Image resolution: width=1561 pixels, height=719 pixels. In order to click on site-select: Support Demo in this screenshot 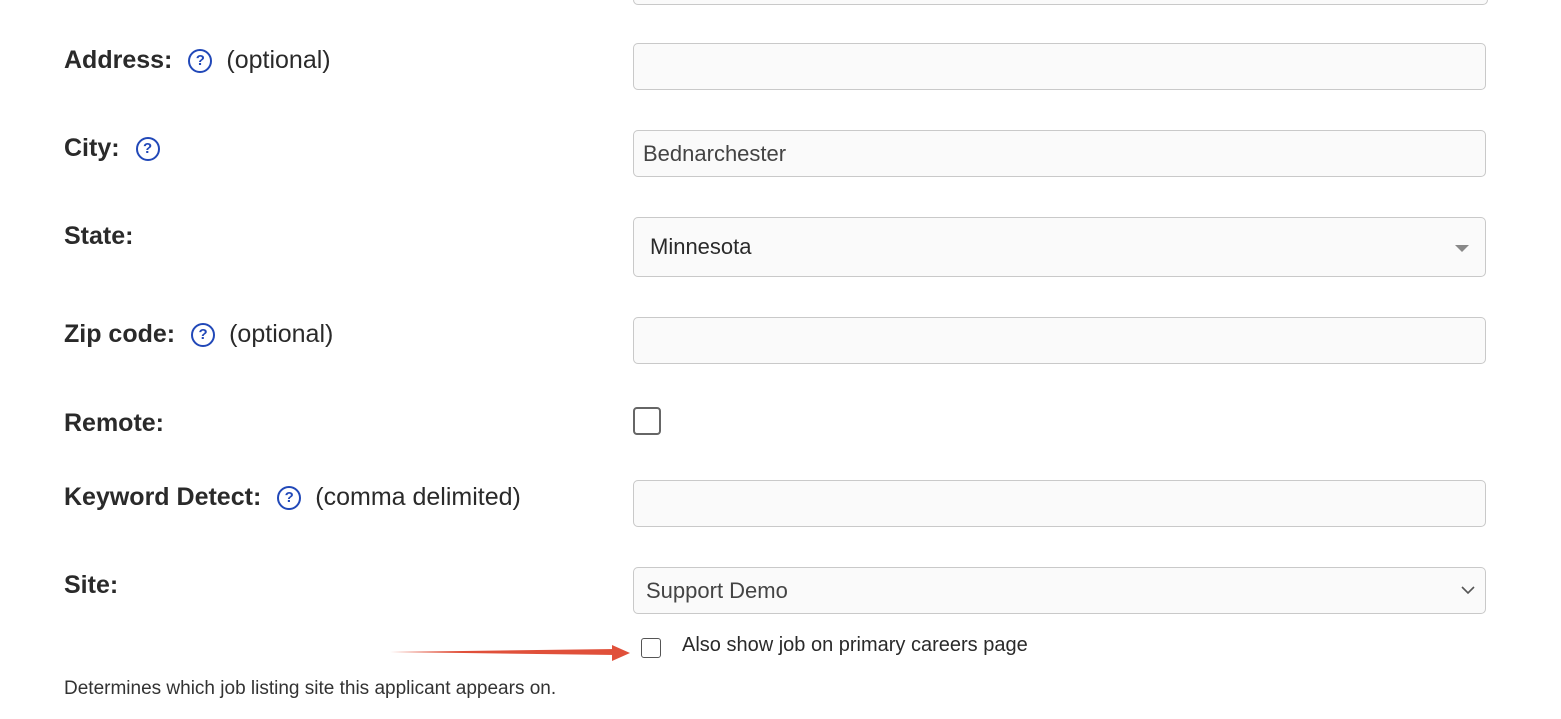, I will do `click(1059, 590)`.